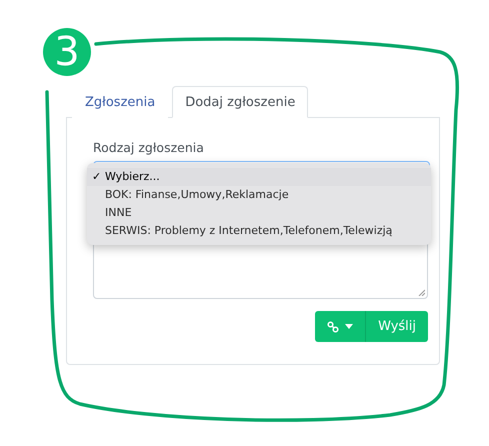  I want to click on resize-grip-icon, so click(421, 292).